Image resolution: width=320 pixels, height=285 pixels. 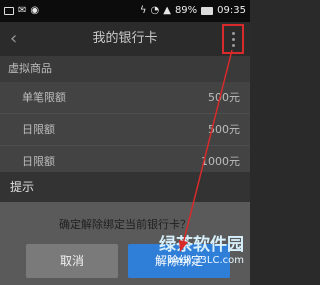 I want to click on more-vertical-icon, so click(x=233, y=39).